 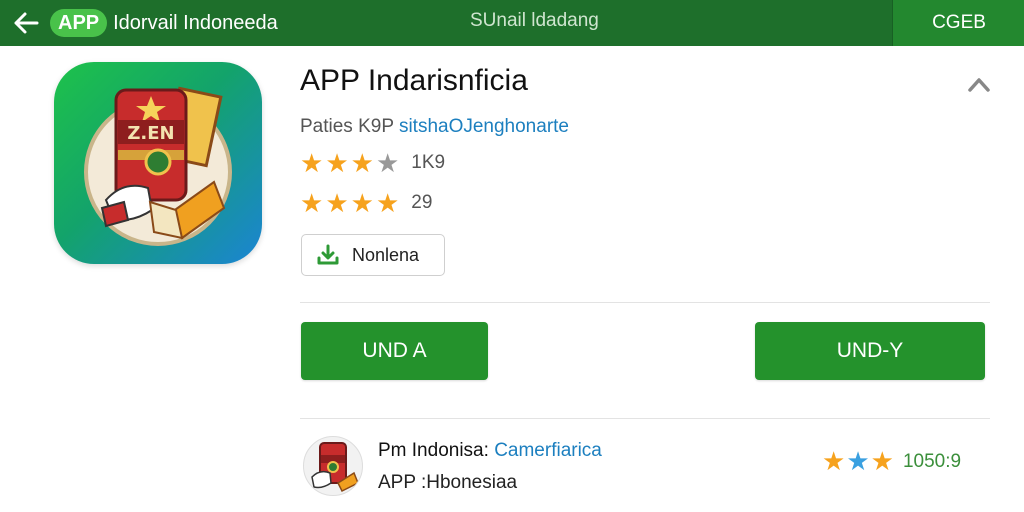 I want to click on arrow-left-icon, so click(x=26, y=23).